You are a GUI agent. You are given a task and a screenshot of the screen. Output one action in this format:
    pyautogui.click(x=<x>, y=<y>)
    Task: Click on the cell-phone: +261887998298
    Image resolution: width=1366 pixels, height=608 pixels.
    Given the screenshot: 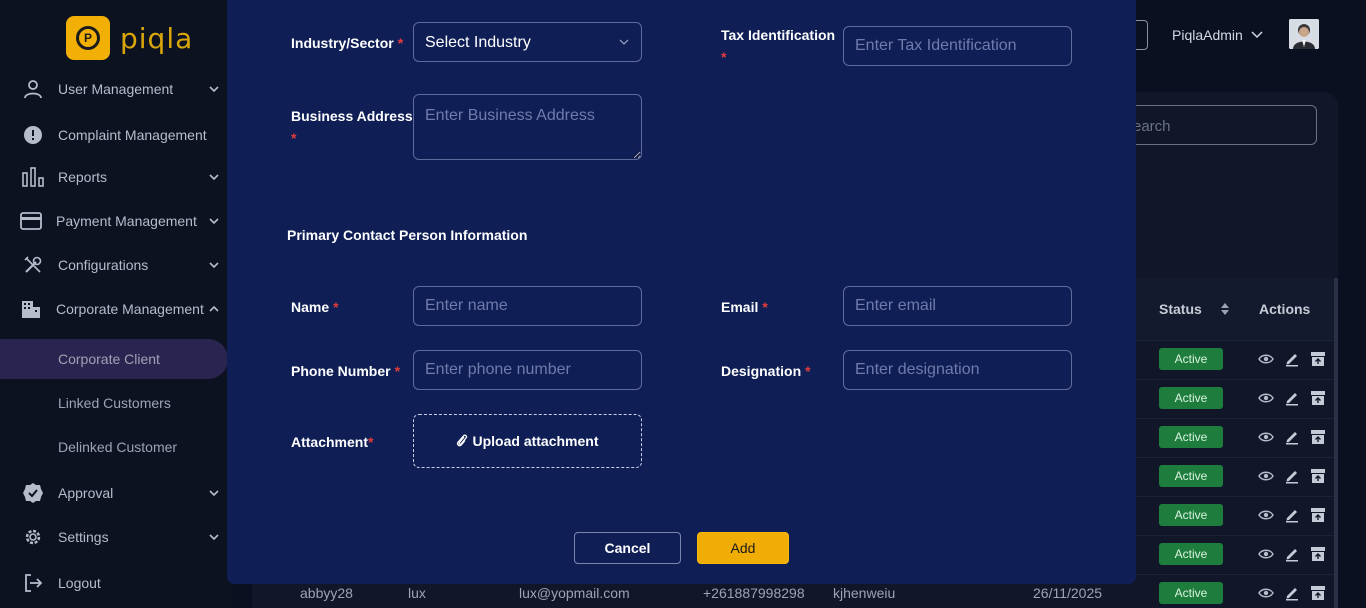 What is the action you would take?
    pyautogui.click(x=754, y=593)
    